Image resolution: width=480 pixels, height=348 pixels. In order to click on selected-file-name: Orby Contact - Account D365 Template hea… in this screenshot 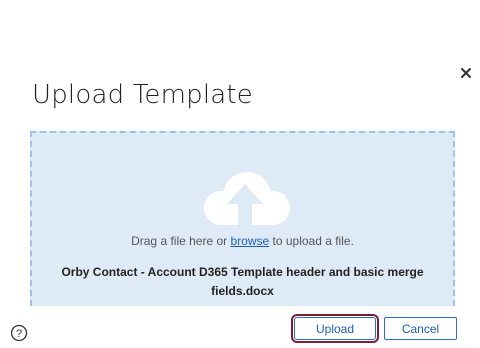, I will do `click(242, 281)`.